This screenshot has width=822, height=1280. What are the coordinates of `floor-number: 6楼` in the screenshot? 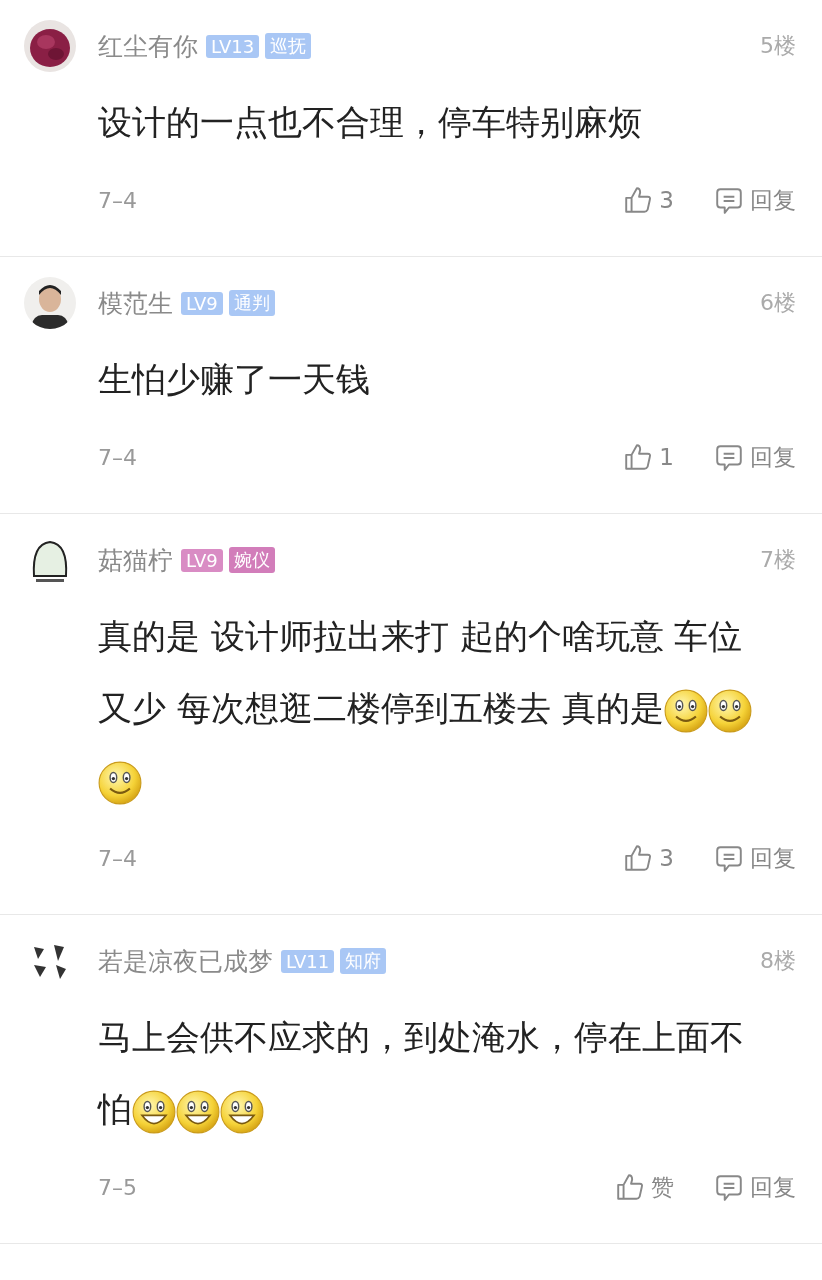 It's located at (778, 303).